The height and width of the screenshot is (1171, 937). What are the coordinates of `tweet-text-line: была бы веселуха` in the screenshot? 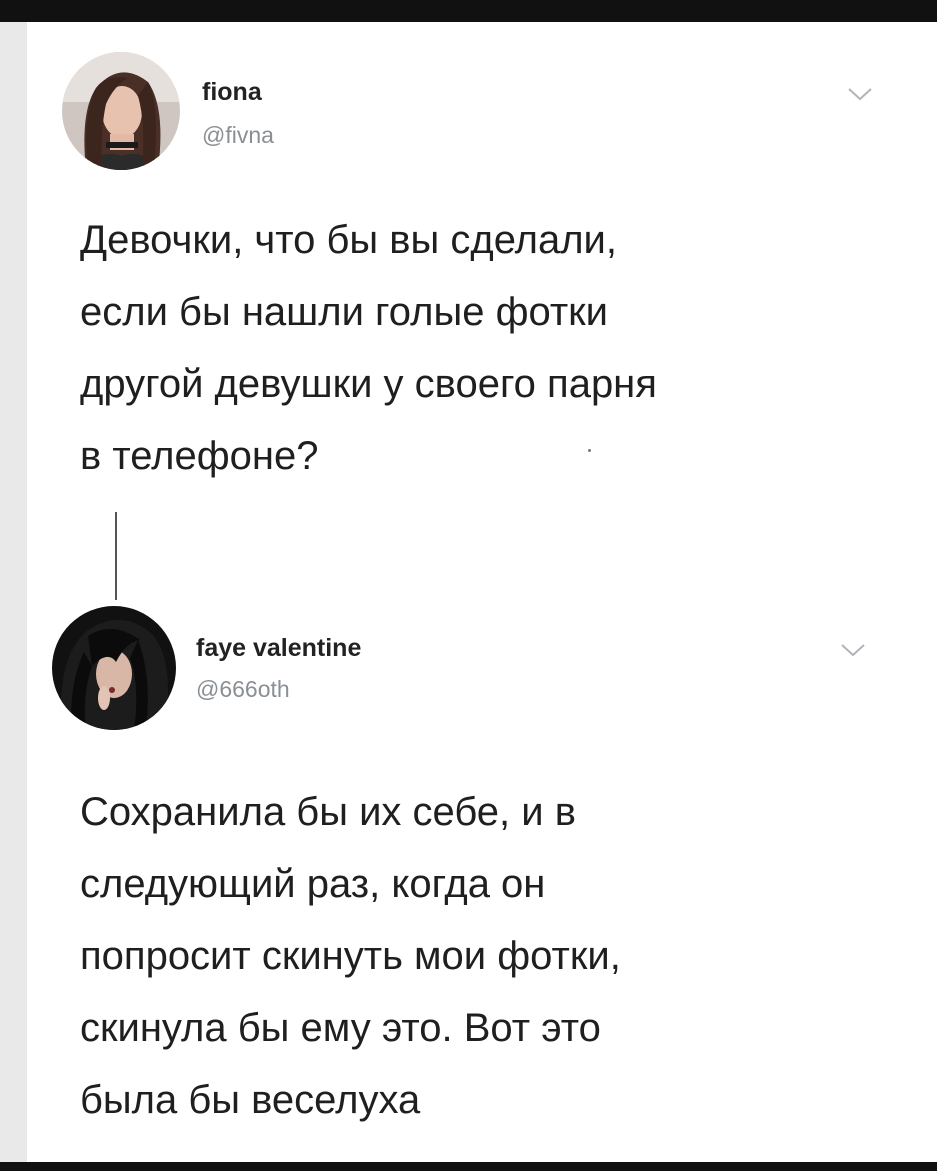 It's located at (250, 1100).